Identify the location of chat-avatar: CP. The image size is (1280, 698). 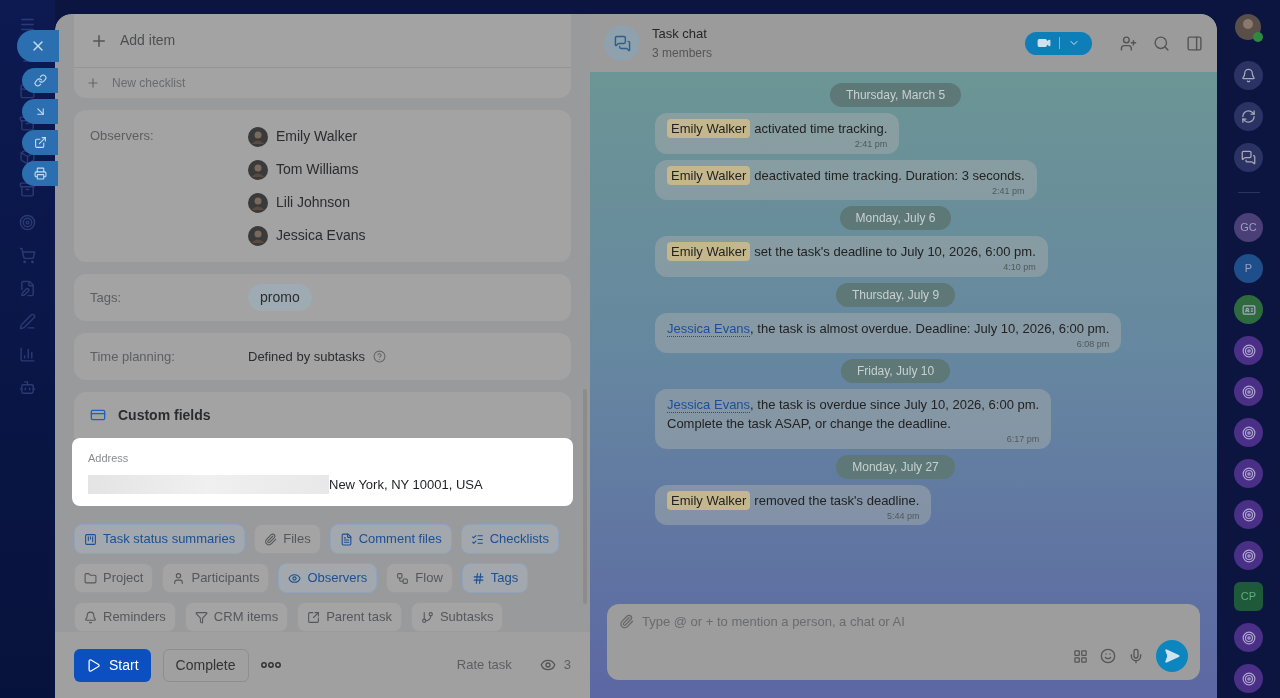
(1248, 596).